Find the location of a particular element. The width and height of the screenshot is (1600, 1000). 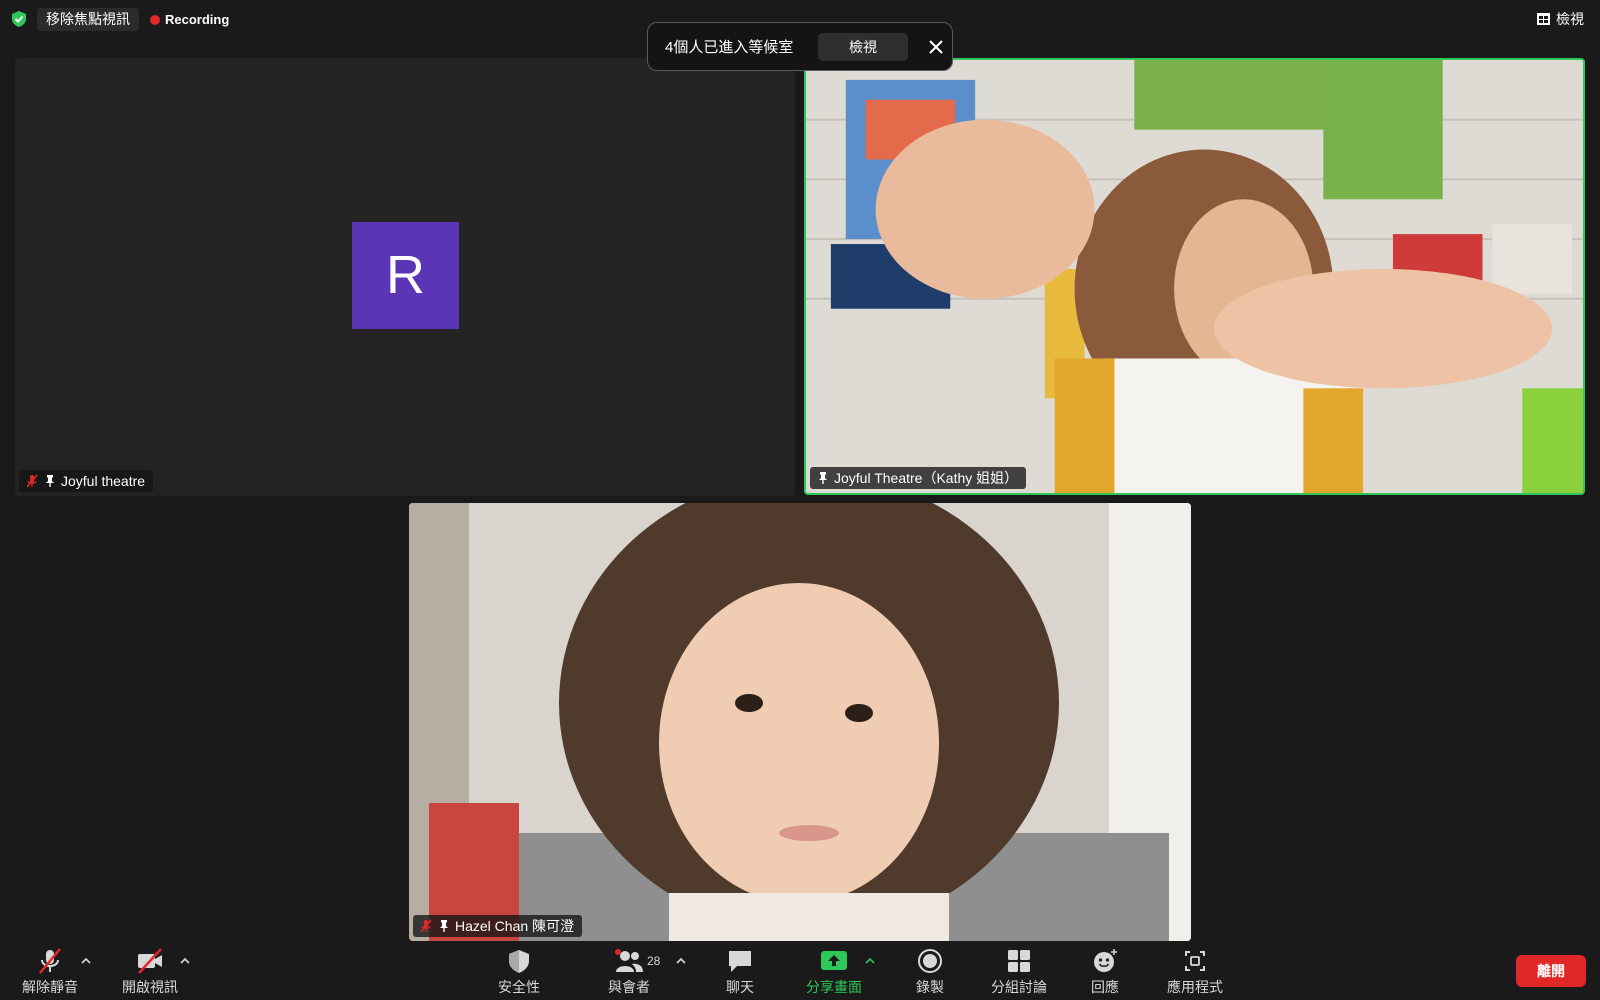

participant-name-tag: Hazel Chan 陳可澄 is located at coordinates (498, 926).